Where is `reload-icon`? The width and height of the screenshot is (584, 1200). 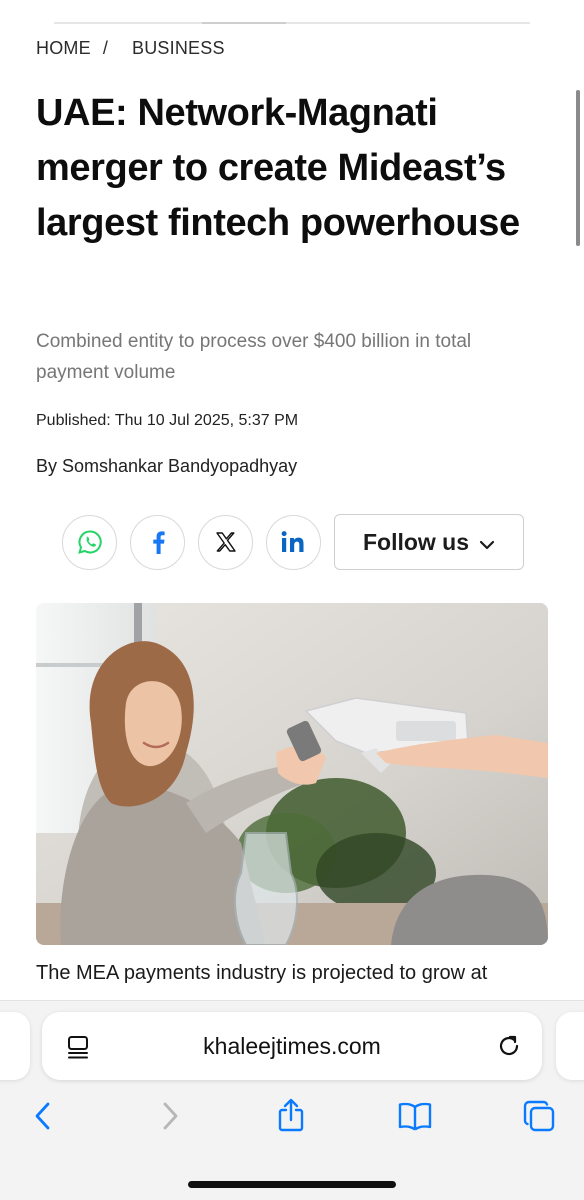 reload-icon is located at coordinates (509, 1048).